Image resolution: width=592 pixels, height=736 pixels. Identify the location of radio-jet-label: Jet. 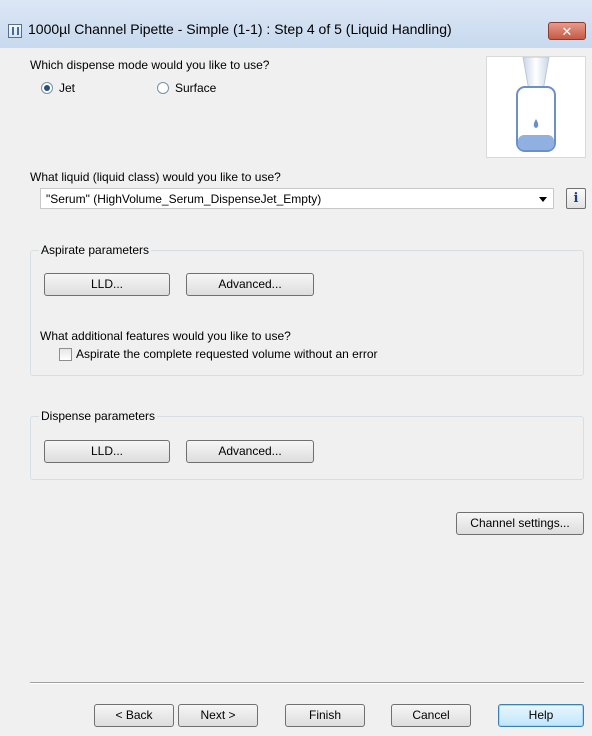
(67, 88).